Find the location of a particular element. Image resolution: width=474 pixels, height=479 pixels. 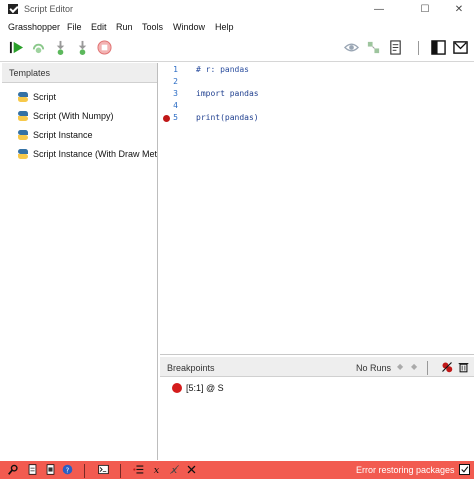

step-into-icon is located at coordinates (82, 47).